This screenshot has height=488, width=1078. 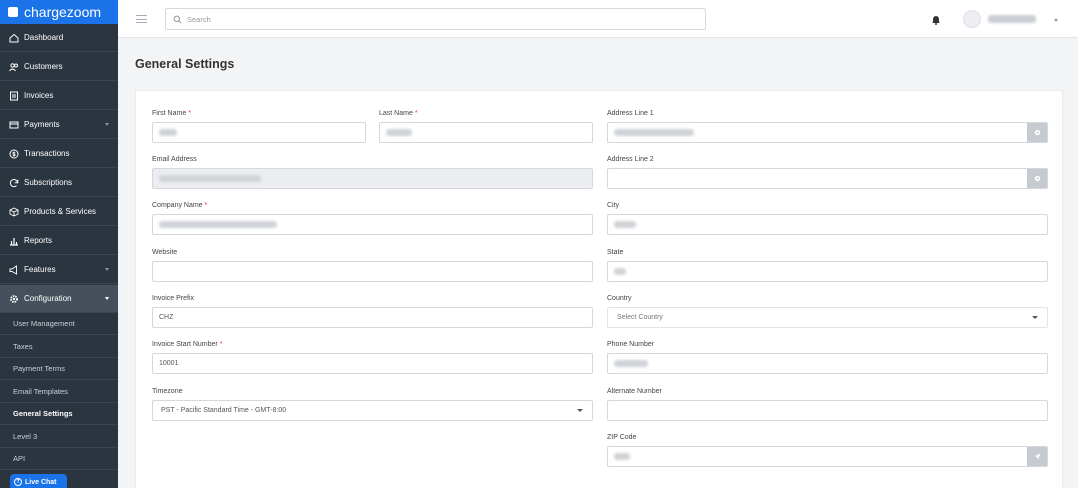 I want to click on zip-label: ZIP Code, so click(x=622, y=437).